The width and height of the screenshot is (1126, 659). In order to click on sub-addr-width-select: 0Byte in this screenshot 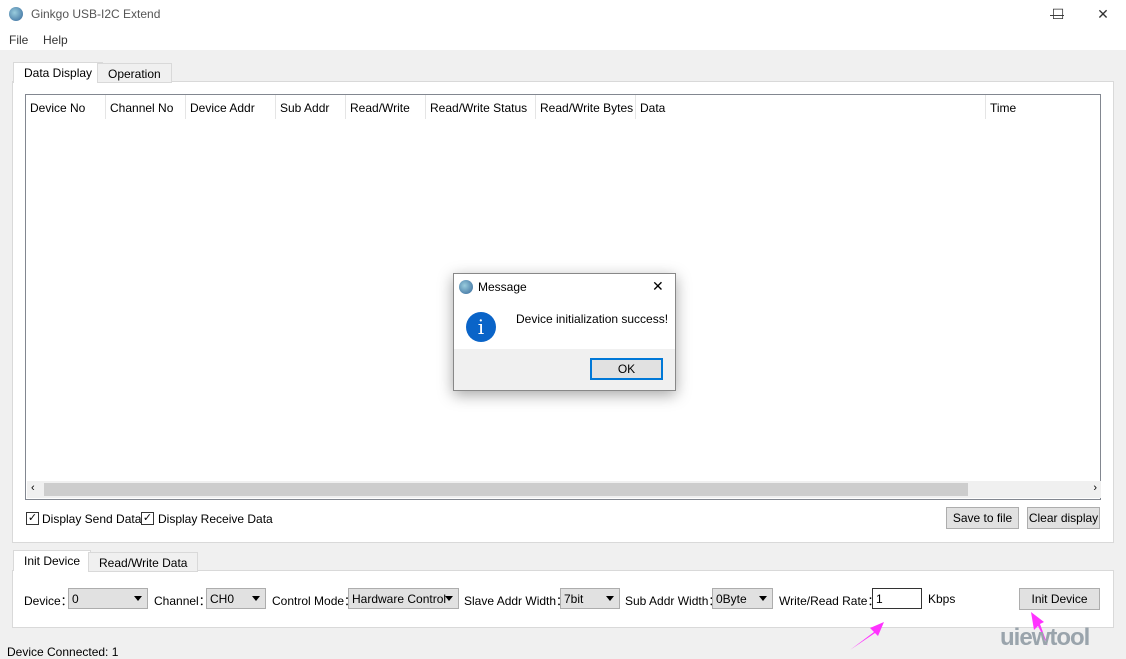, I will do `click(742, 598)`.